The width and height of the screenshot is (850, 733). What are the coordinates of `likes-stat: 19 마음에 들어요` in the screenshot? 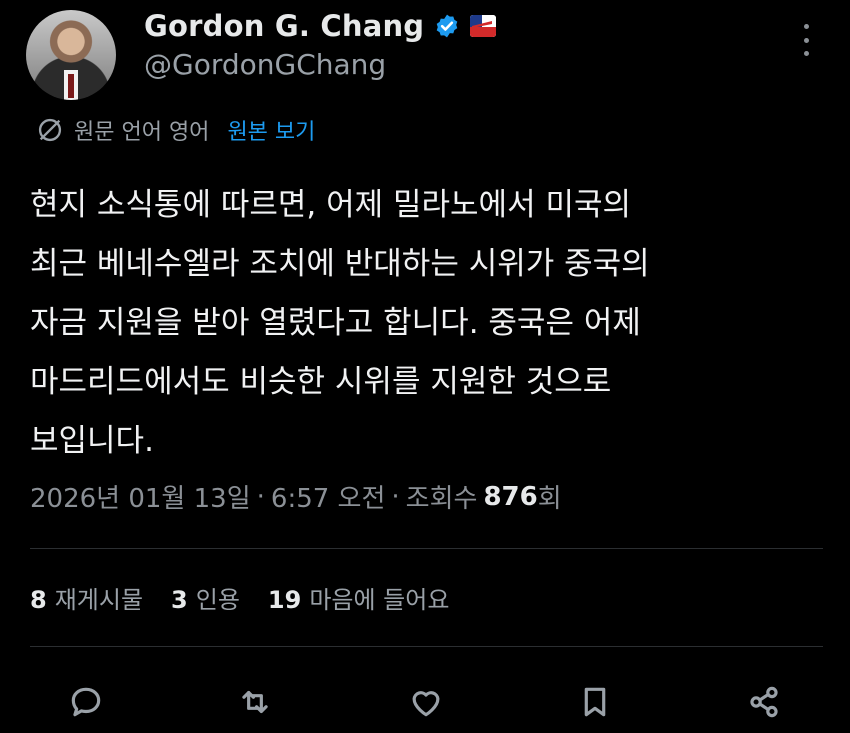 It's located at (359, 597).